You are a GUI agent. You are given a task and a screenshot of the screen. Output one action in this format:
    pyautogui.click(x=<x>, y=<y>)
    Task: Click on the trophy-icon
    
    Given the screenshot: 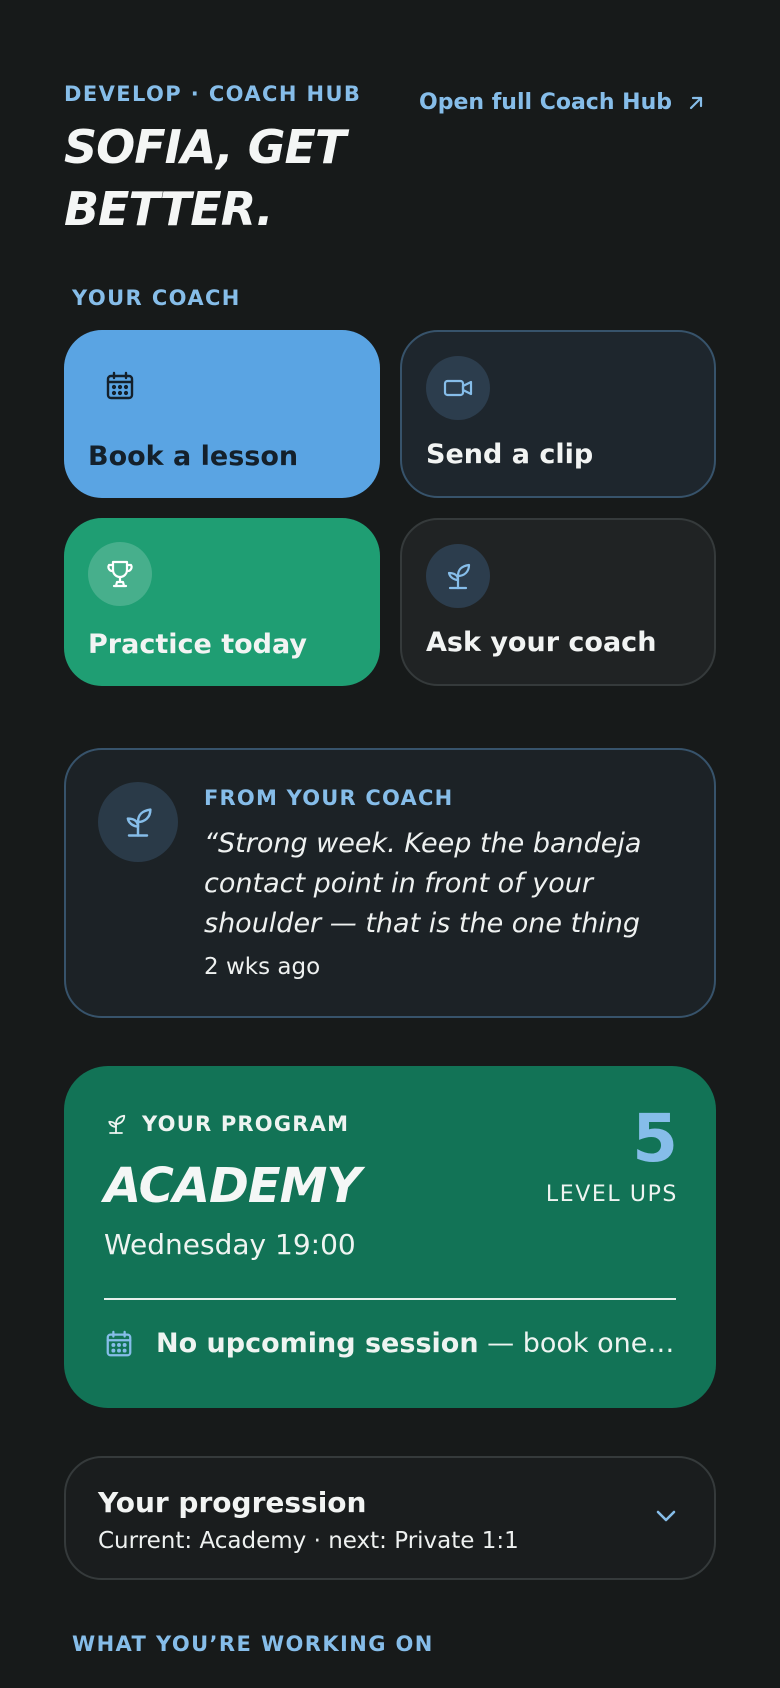 What is the action you would take?
    pyautogui.click(x=120, y=574)
    